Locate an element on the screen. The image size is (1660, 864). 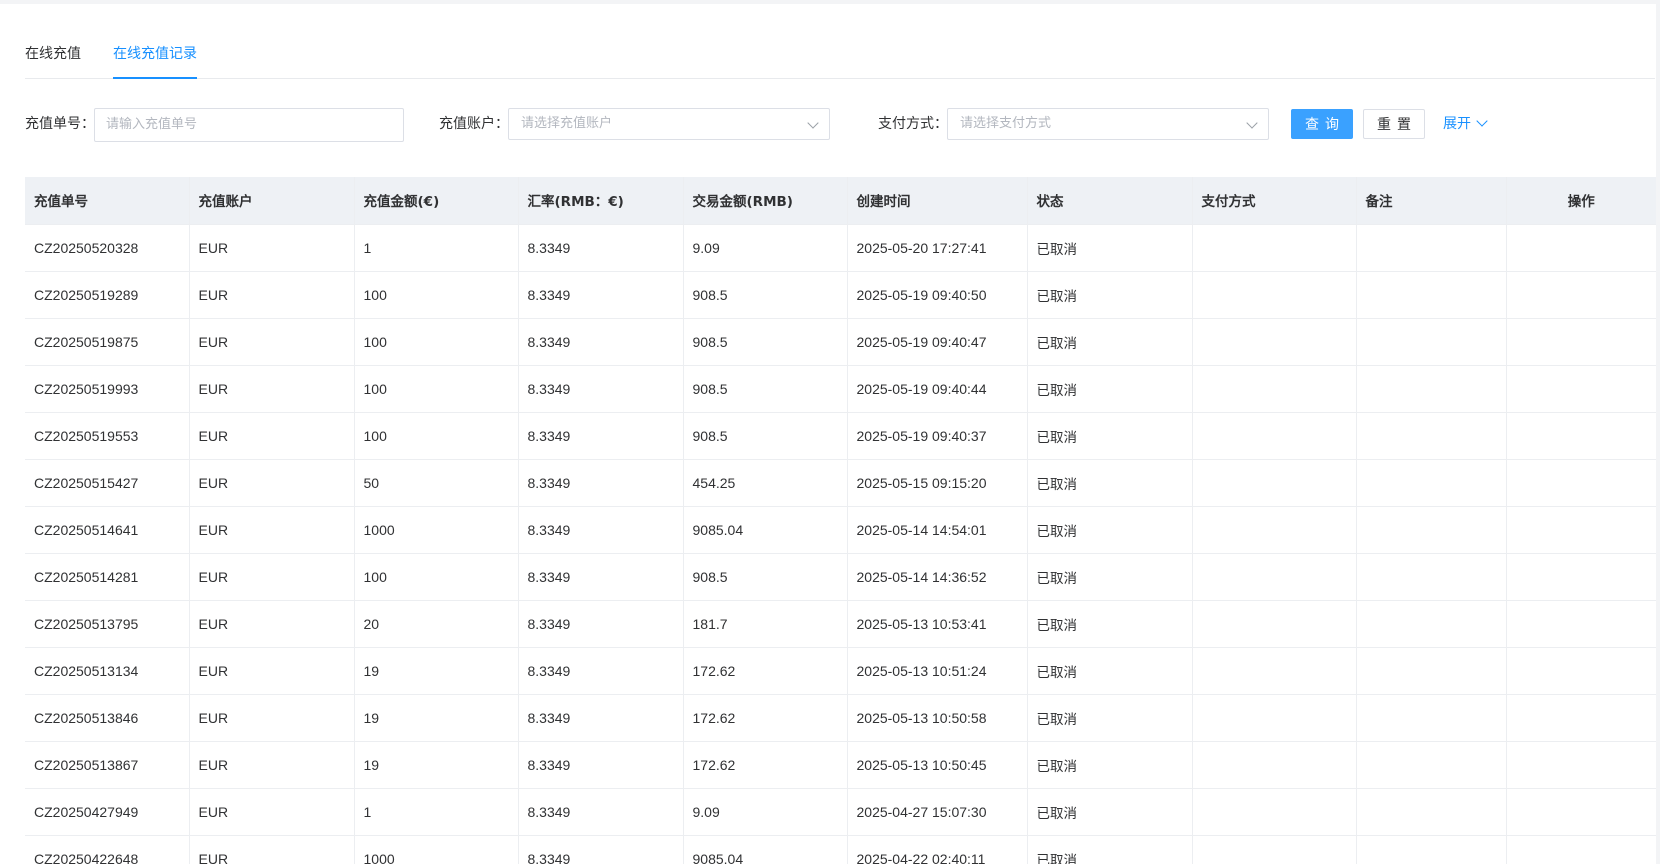
table-cell: CZ20250513795 is located at coordinates (107, 624).